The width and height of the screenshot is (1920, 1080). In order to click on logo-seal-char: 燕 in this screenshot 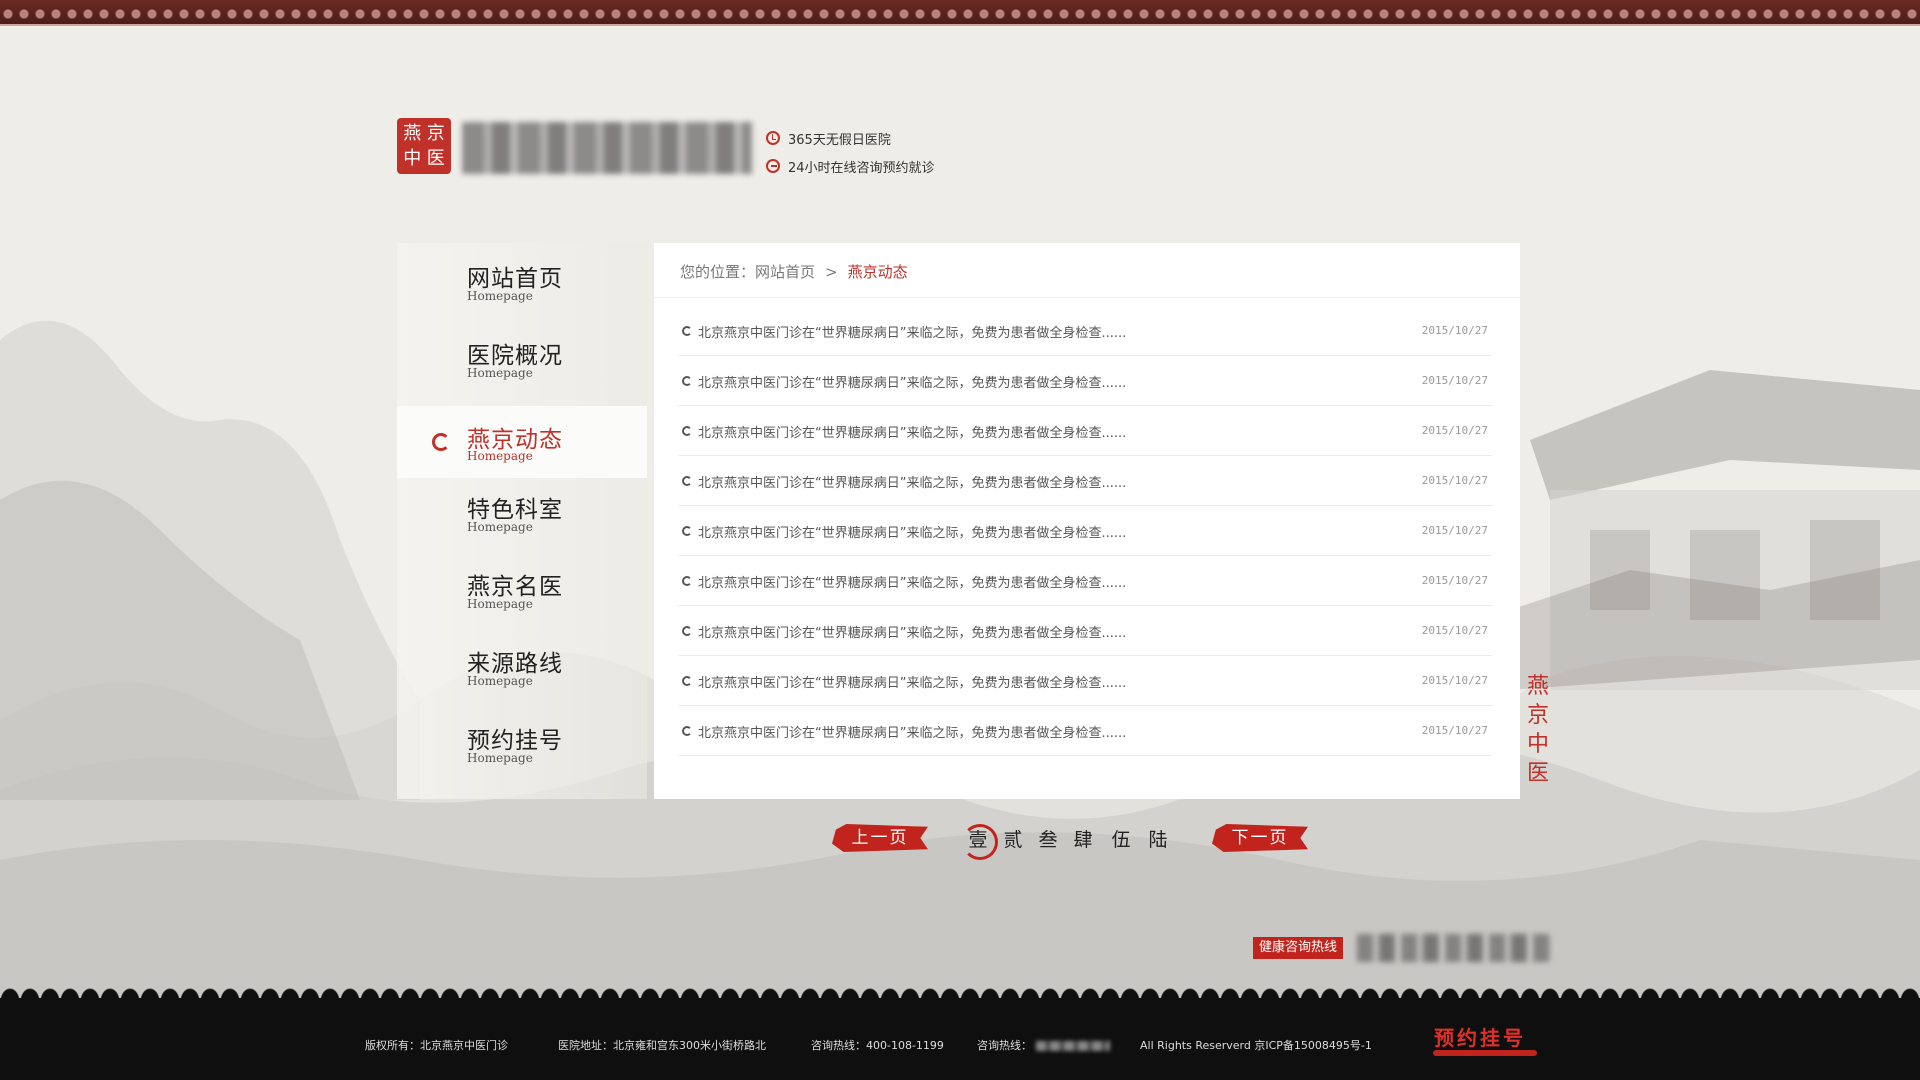, I will do `click(412, 133)`.